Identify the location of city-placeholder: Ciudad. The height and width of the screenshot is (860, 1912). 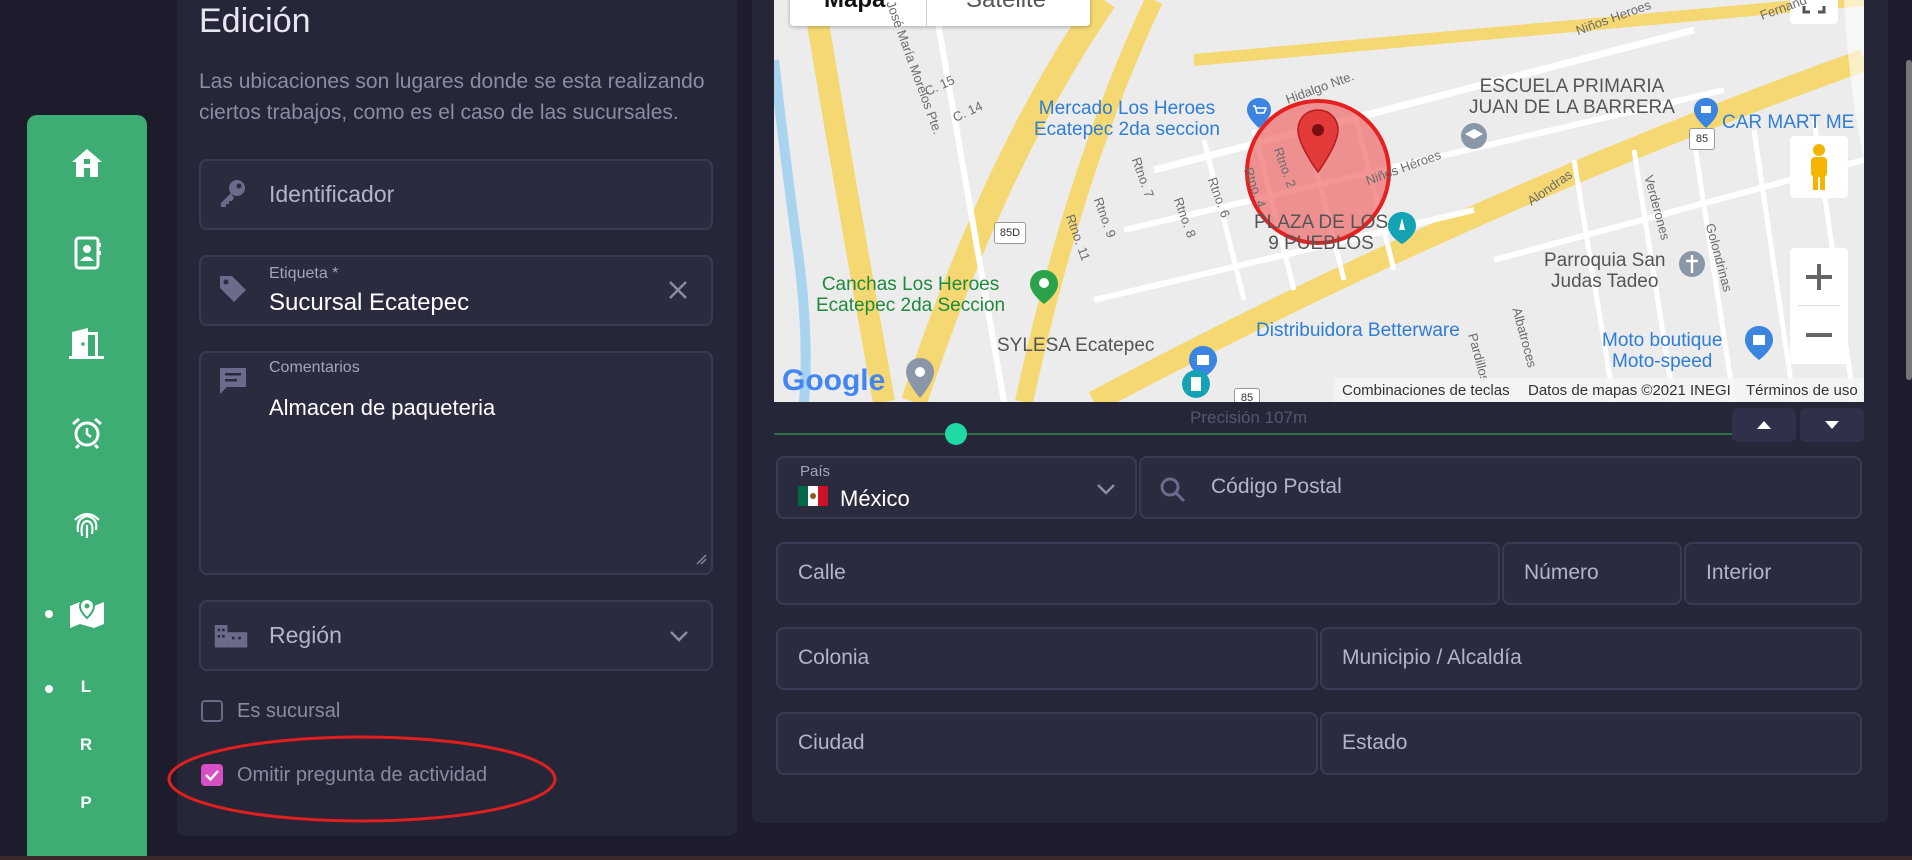
(831, 742).